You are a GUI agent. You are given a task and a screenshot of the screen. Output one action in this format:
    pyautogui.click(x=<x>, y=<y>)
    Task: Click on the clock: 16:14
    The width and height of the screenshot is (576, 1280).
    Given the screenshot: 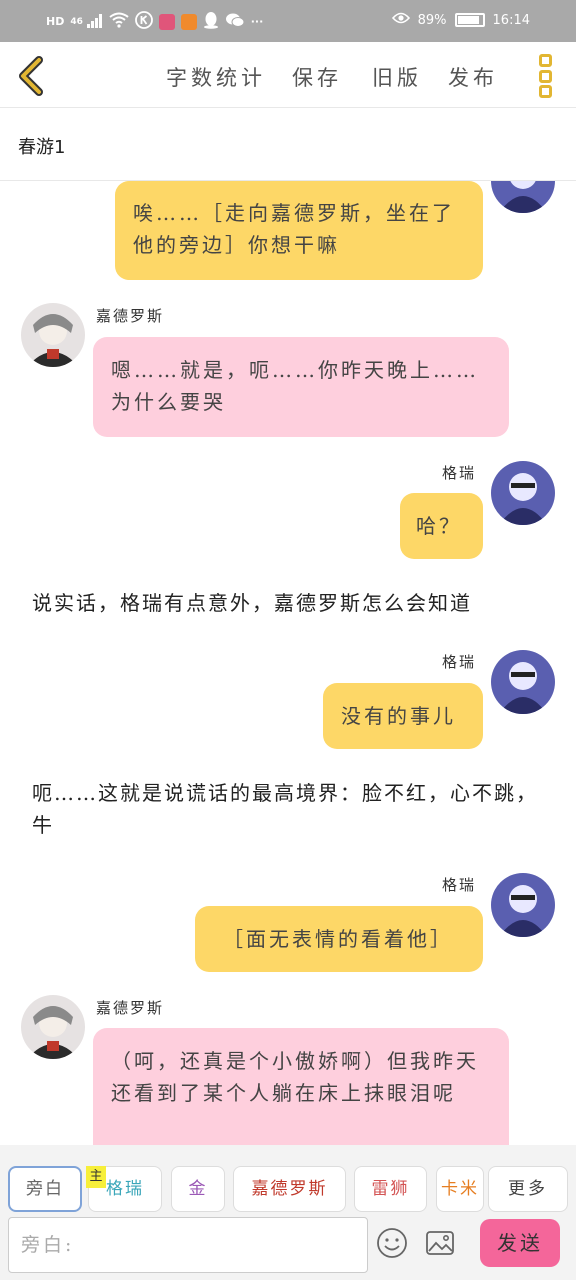 What is the action you would take?
    pyautogui.click(x=511, y=20)
    